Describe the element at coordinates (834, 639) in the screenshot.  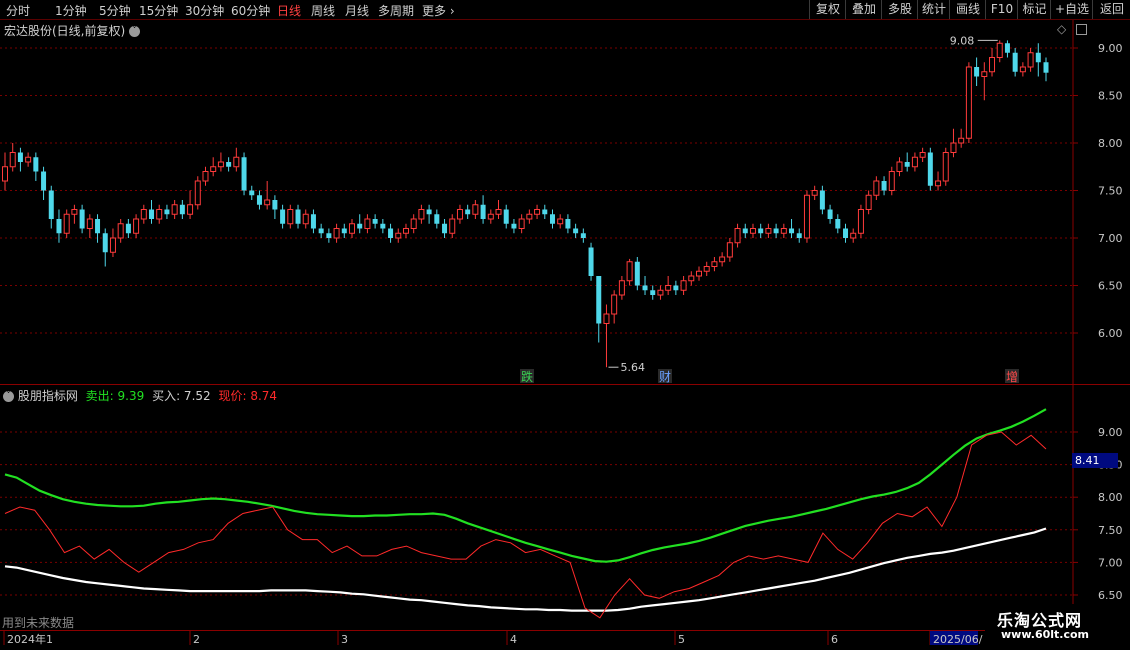
I see `date-label: 6` at that location.